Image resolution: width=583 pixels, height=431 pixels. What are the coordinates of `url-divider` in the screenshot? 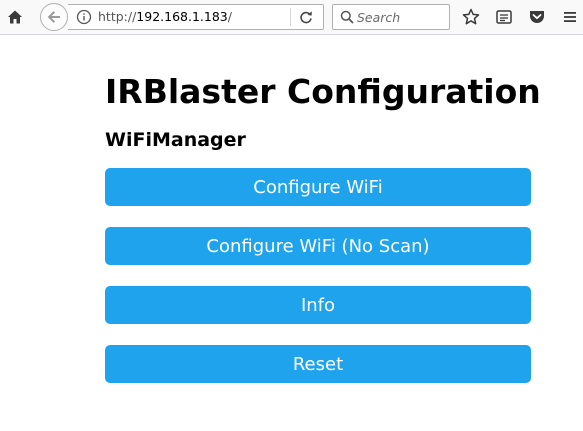 It's located at (290, 17).